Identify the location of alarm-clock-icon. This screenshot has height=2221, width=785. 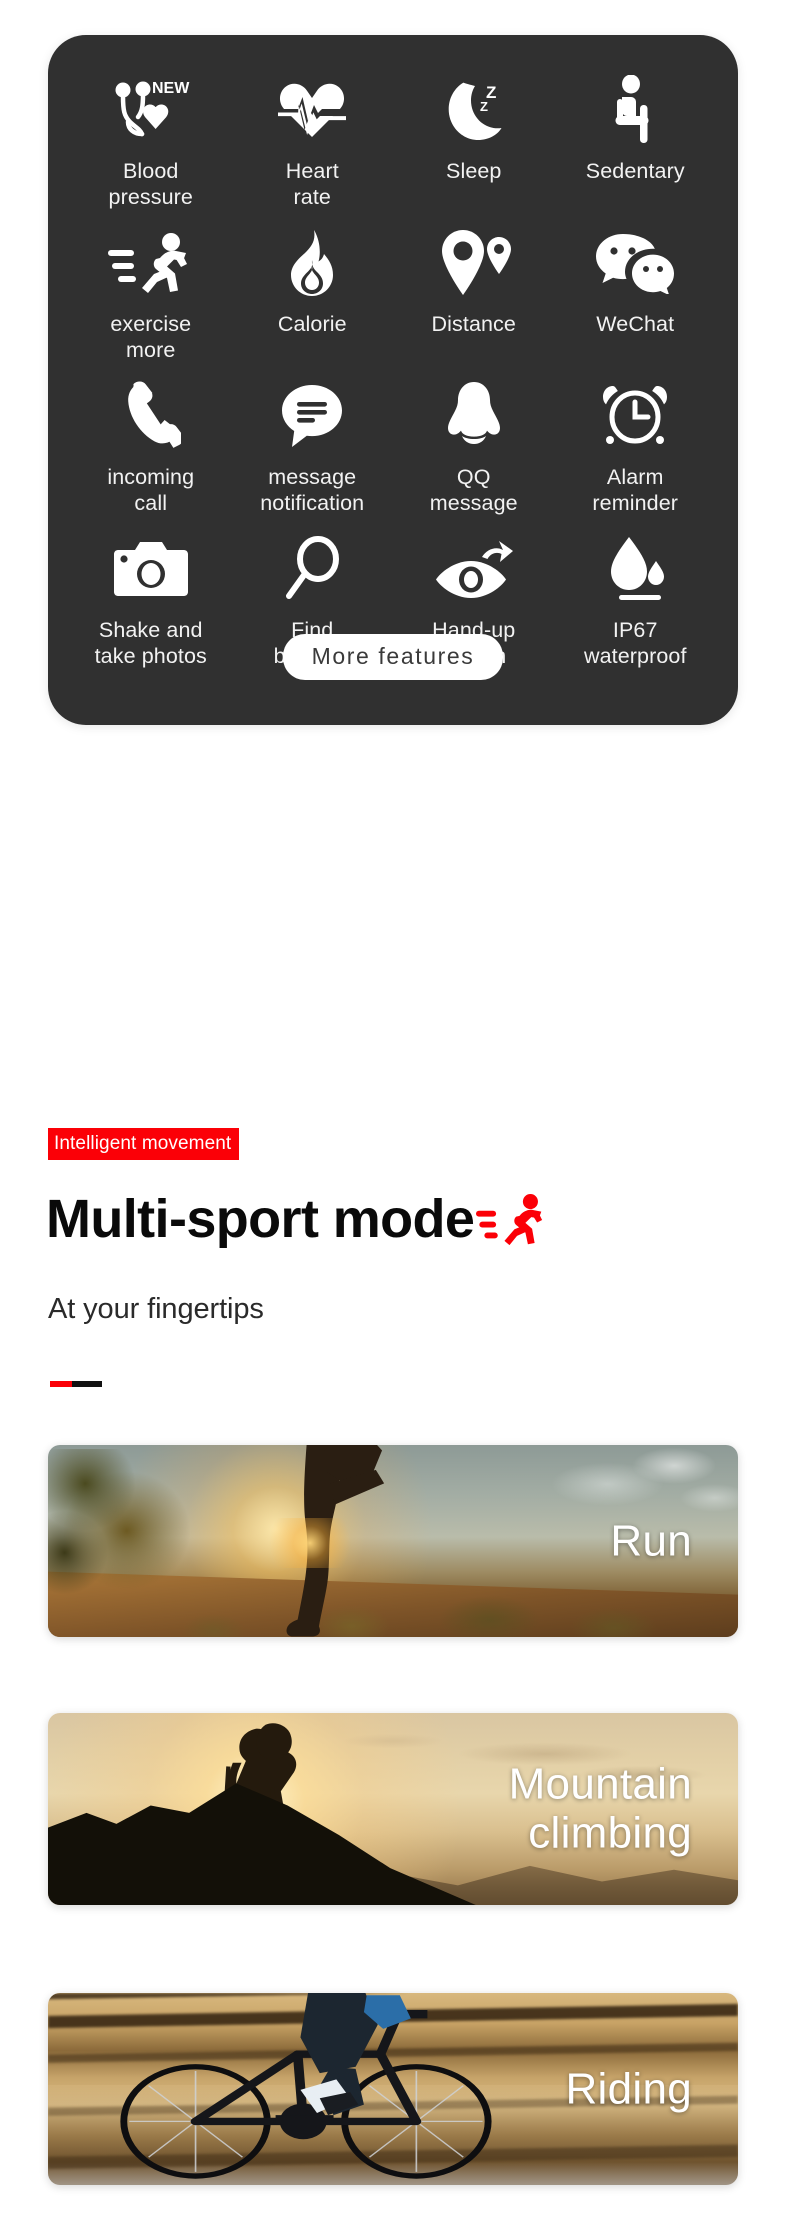
(635, 416).